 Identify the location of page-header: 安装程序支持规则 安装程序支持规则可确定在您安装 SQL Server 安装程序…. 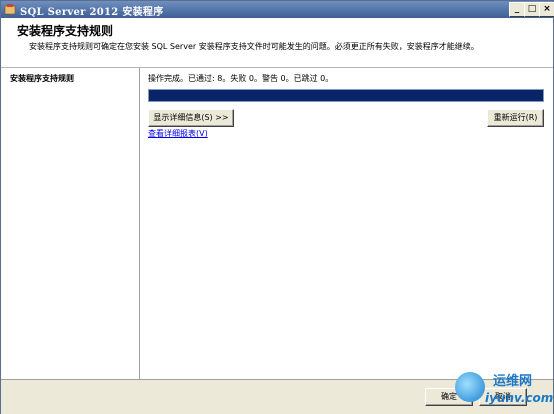
(277, 43).